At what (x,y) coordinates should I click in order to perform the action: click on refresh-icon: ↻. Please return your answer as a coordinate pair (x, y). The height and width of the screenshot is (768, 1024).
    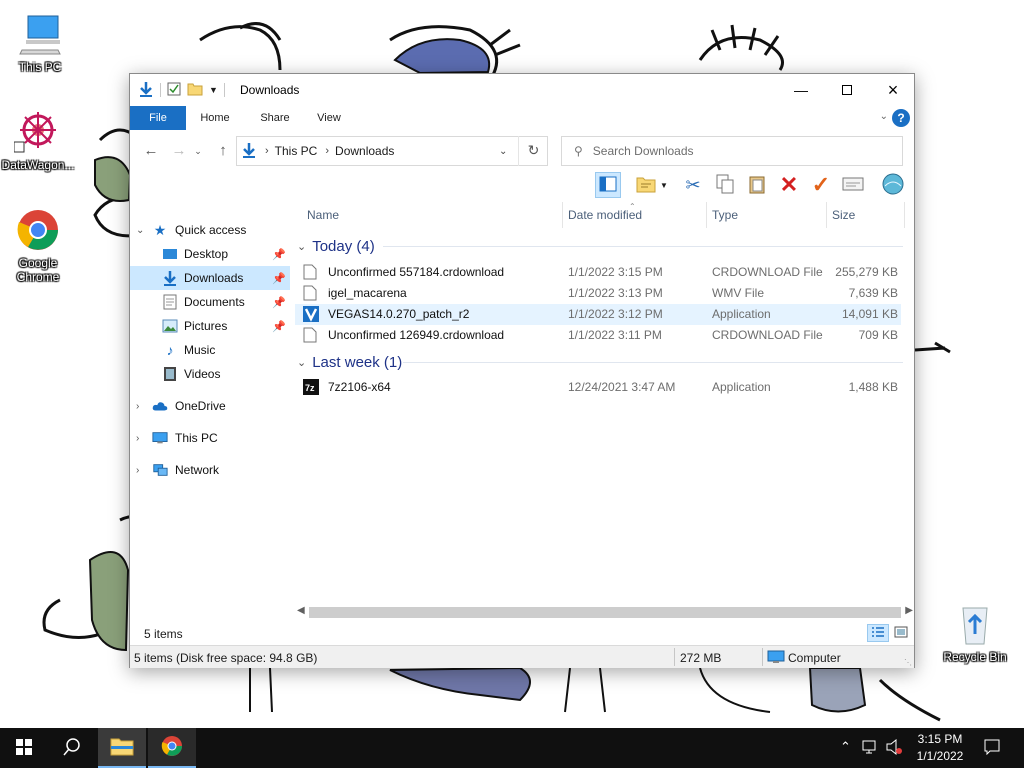
    Looking at the image, I should click on (533, 150).